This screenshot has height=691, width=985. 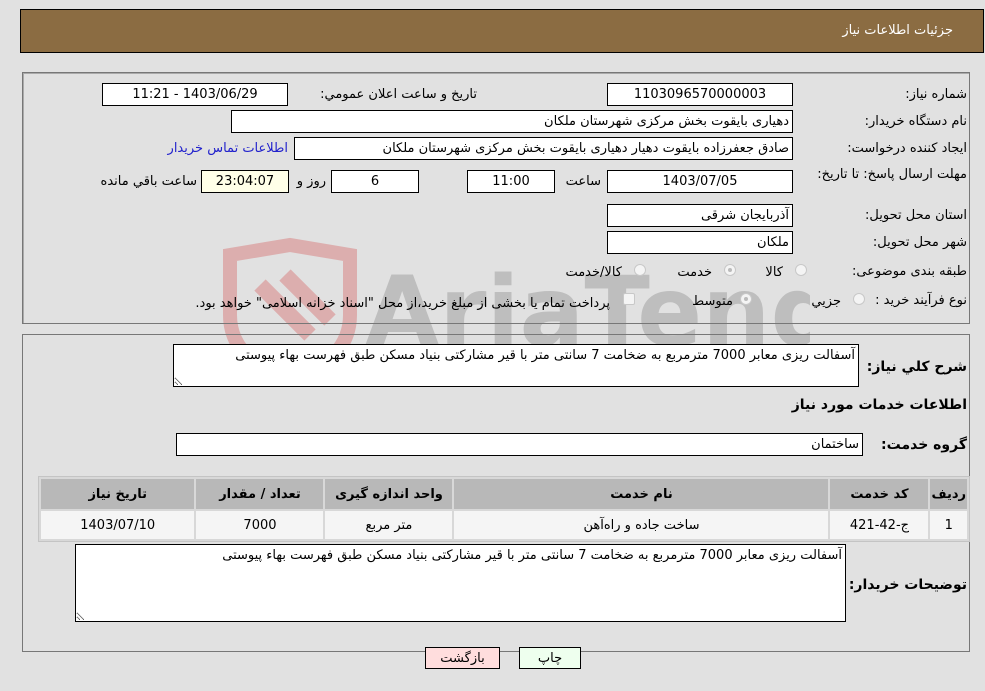 I want to click on col-header-service-code: کد خدمت, so click(x=879, y=494).